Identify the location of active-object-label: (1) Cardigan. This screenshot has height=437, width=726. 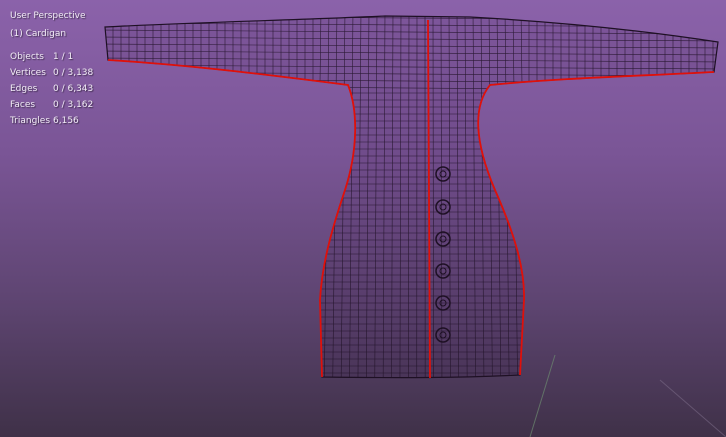
(38, 34).